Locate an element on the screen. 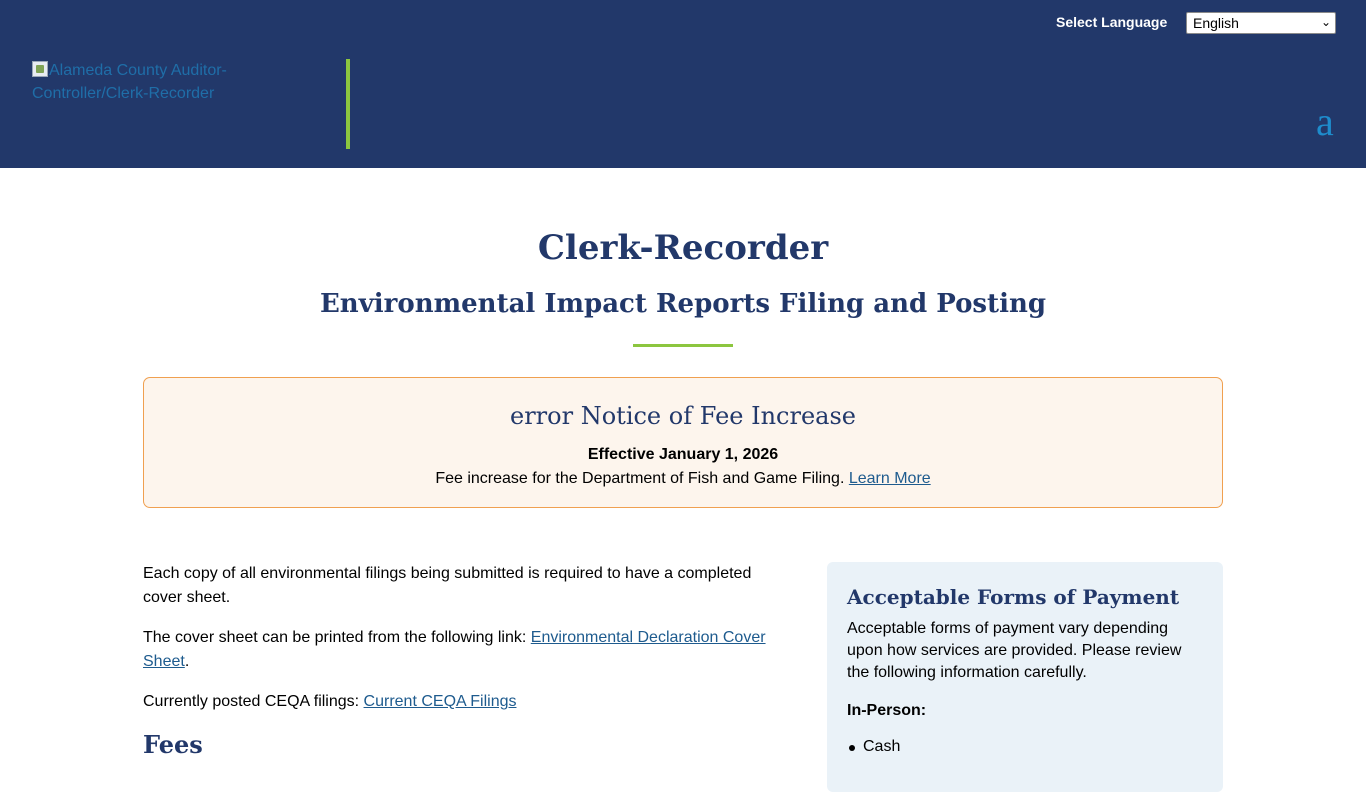 This screenshot has width=1366, height=792. in-person-label: In-Person: is located at coordinates (887, 710).